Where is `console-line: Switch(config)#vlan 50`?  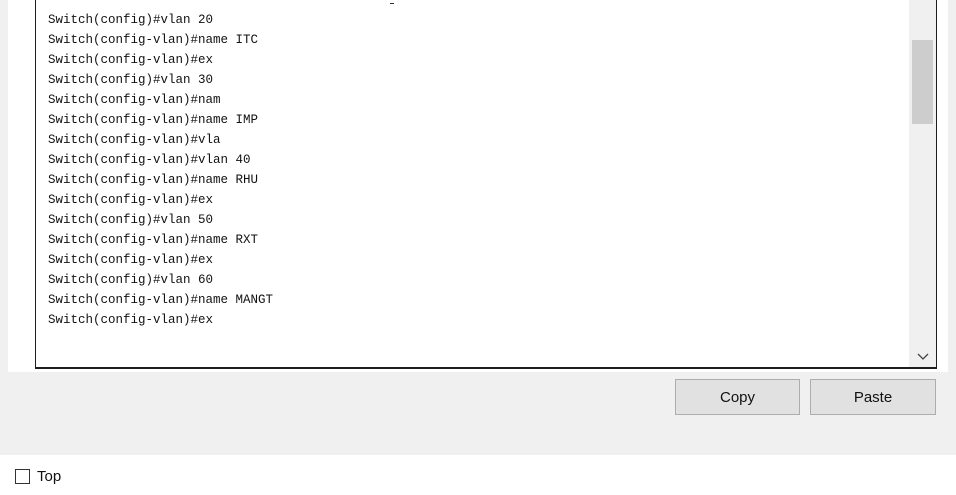
console-line: Switch(config)#vlan 50 is located at coordinates (131, 220).